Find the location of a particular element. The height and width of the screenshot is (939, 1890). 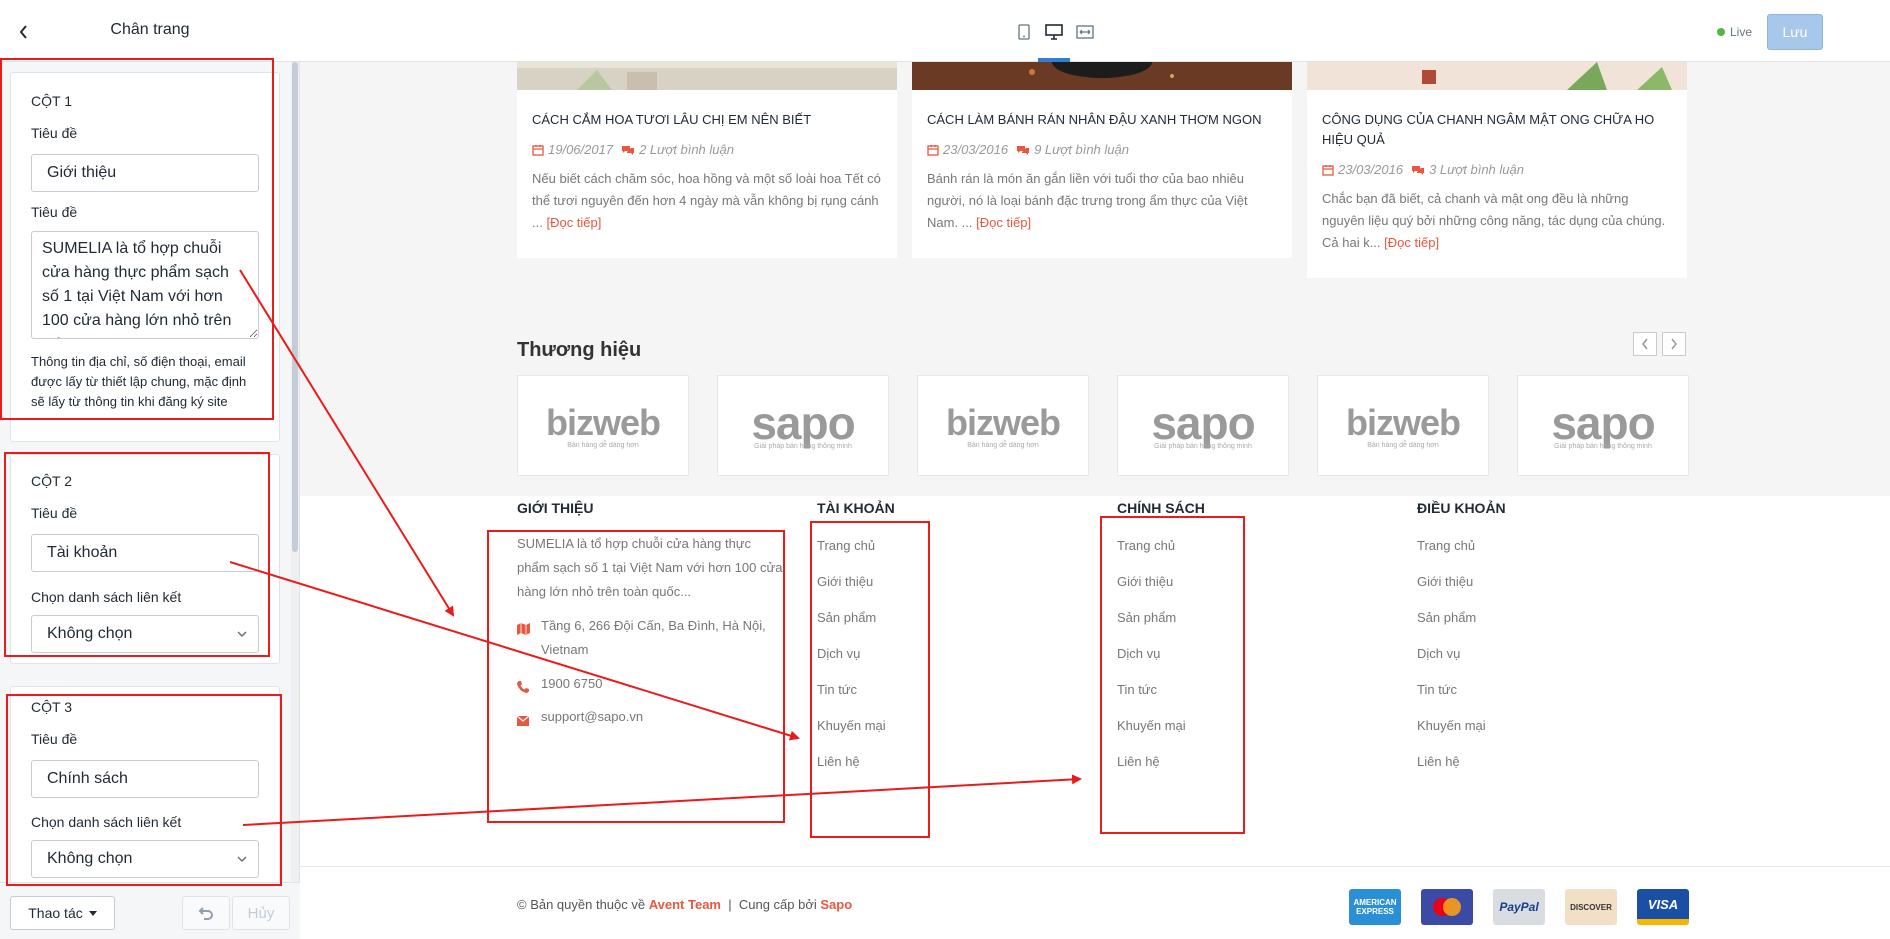

column-1-title-input is located at coordinates (145, 173).